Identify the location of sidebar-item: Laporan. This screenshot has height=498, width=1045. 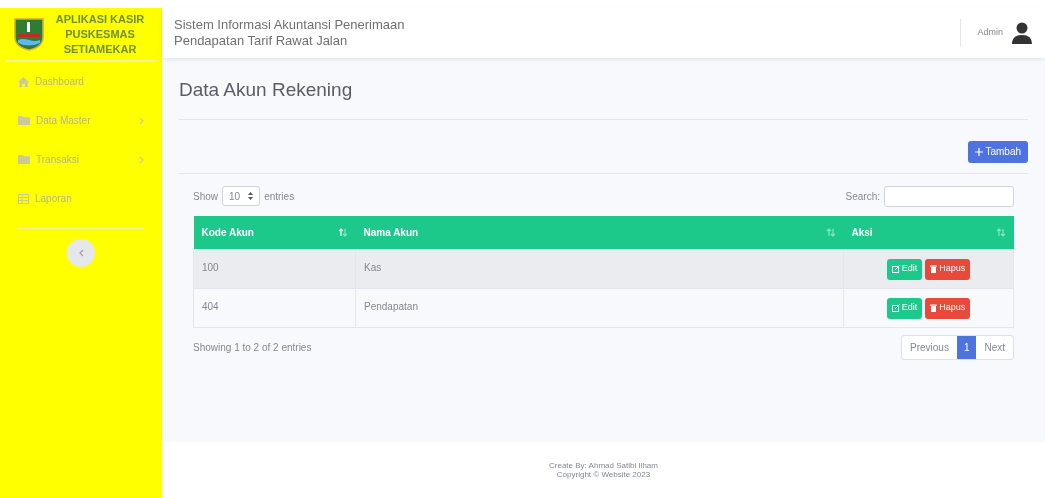
(81, 198).